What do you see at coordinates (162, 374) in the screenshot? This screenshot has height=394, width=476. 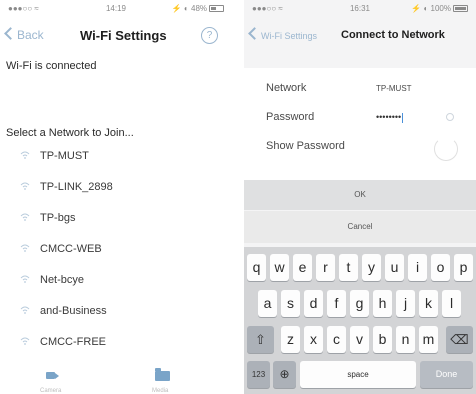 I see `folder-icon` at bounding box center [162, 374].